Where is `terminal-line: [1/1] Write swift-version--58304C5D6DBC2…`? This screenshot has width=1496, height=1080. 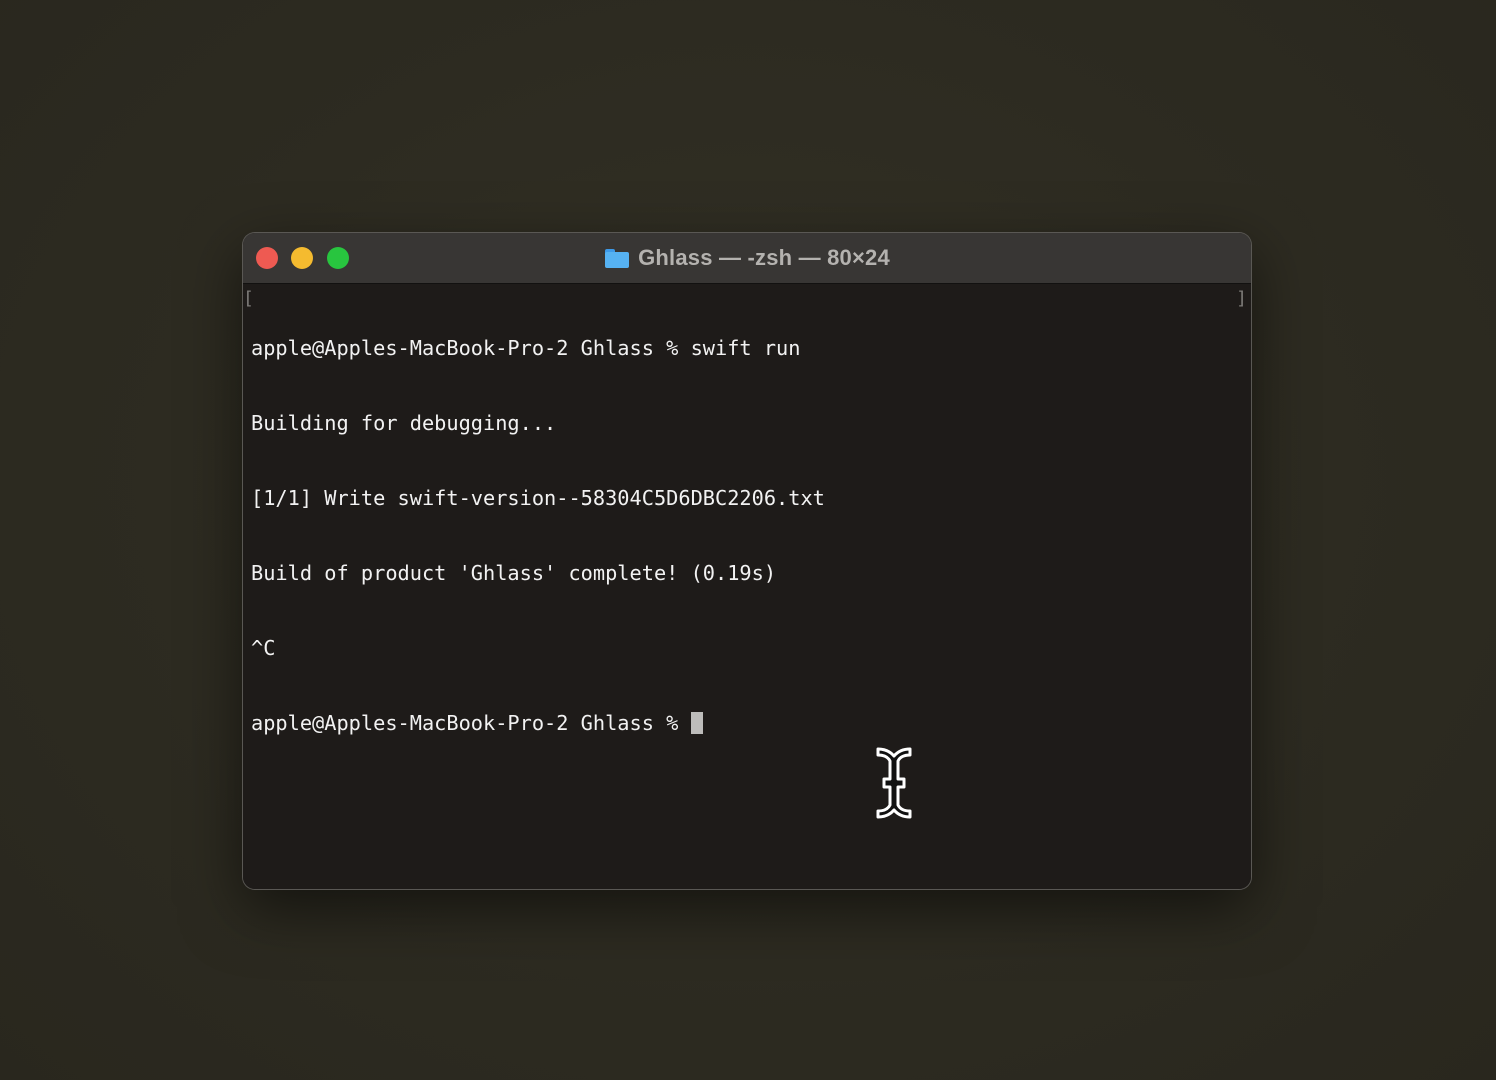
terminal-line: [1/1] Write swift-version--58304C5D6DBC2… is located at coordinates (538, 498).